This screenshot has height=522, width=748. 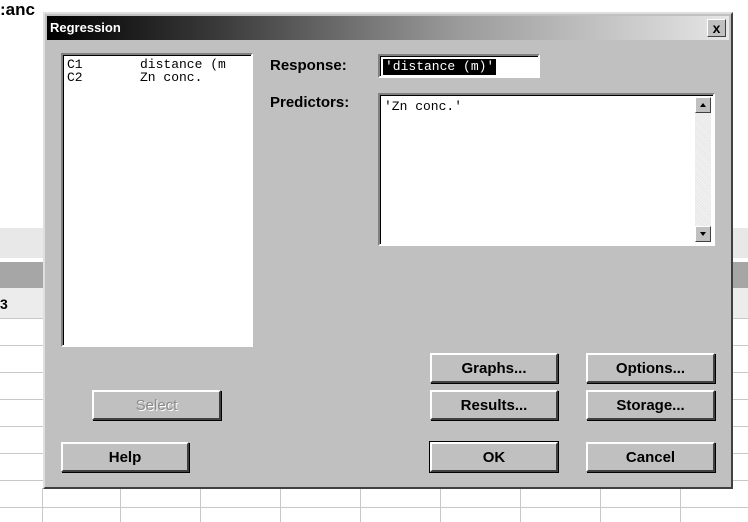 I want to click on variable-list: C1 distance (m C2 Zn conc., so click(x=157, y=200).